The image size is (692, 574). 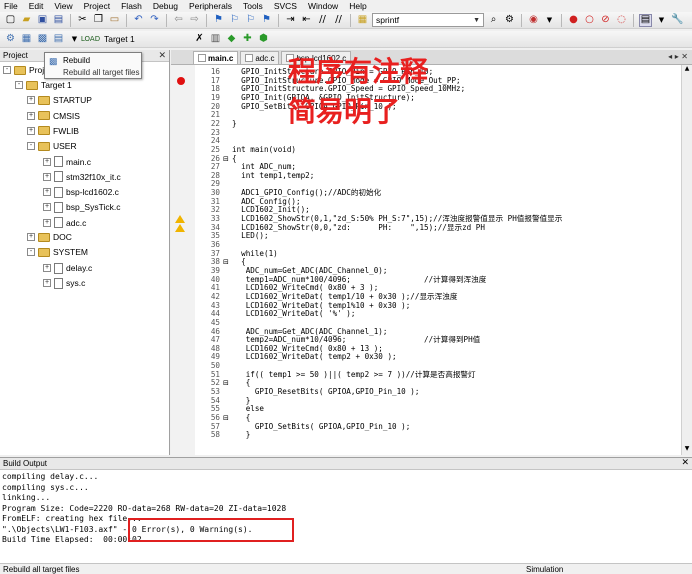 What do you see at coordinates (263, 39) in the screenshot?
I see `pack-installer-icon: ⬢` at bounding box center [263, 39].